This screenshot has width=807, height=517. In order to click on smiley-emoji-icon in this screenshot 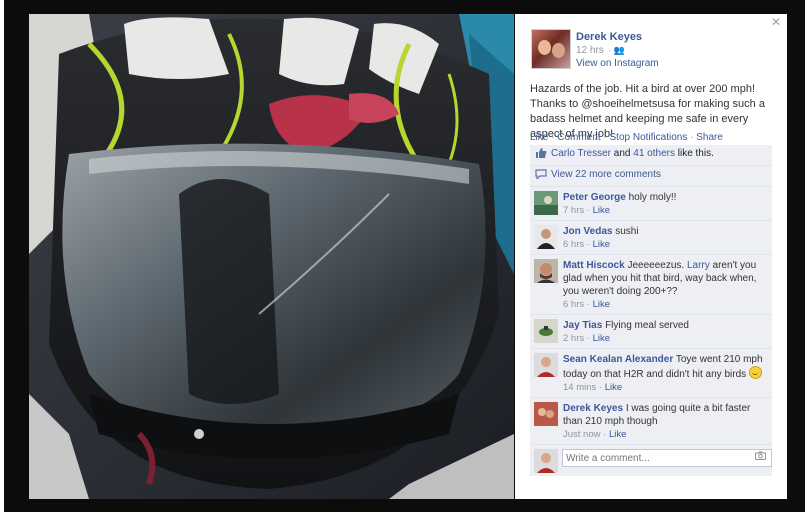, I will do `click(755, 372)`.